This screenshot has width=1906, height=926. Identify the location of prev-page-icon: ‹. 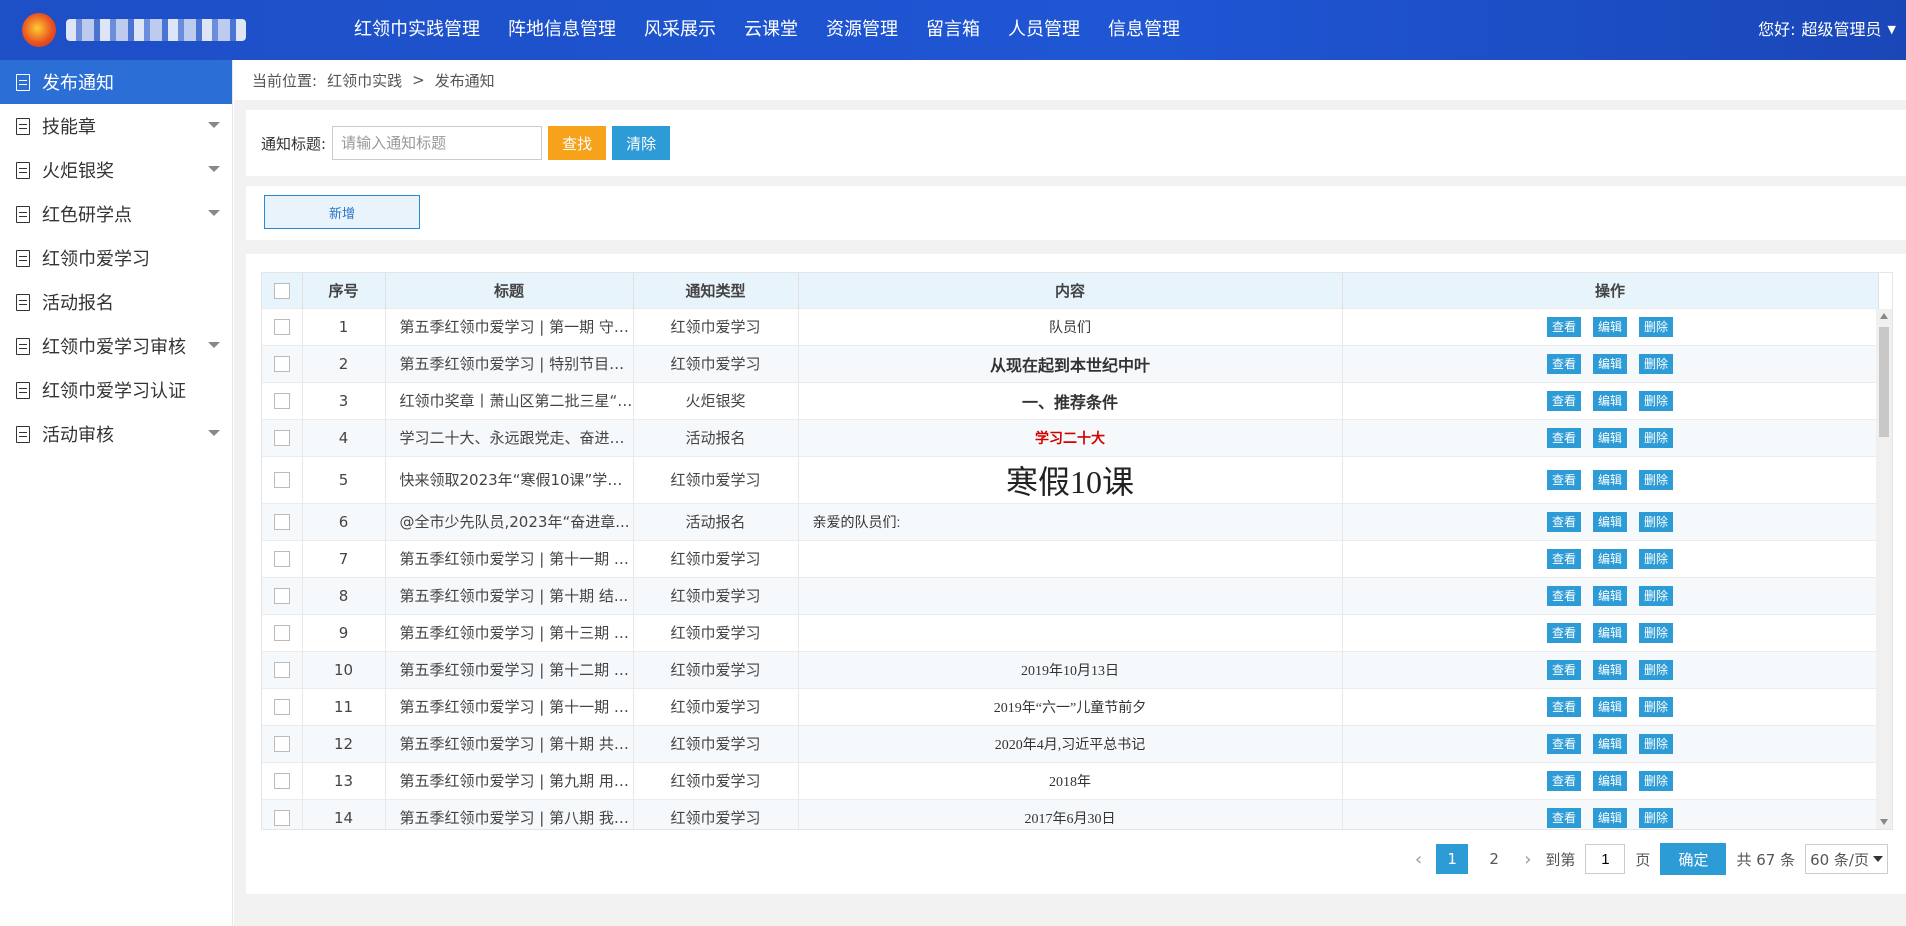
(1418, 859).